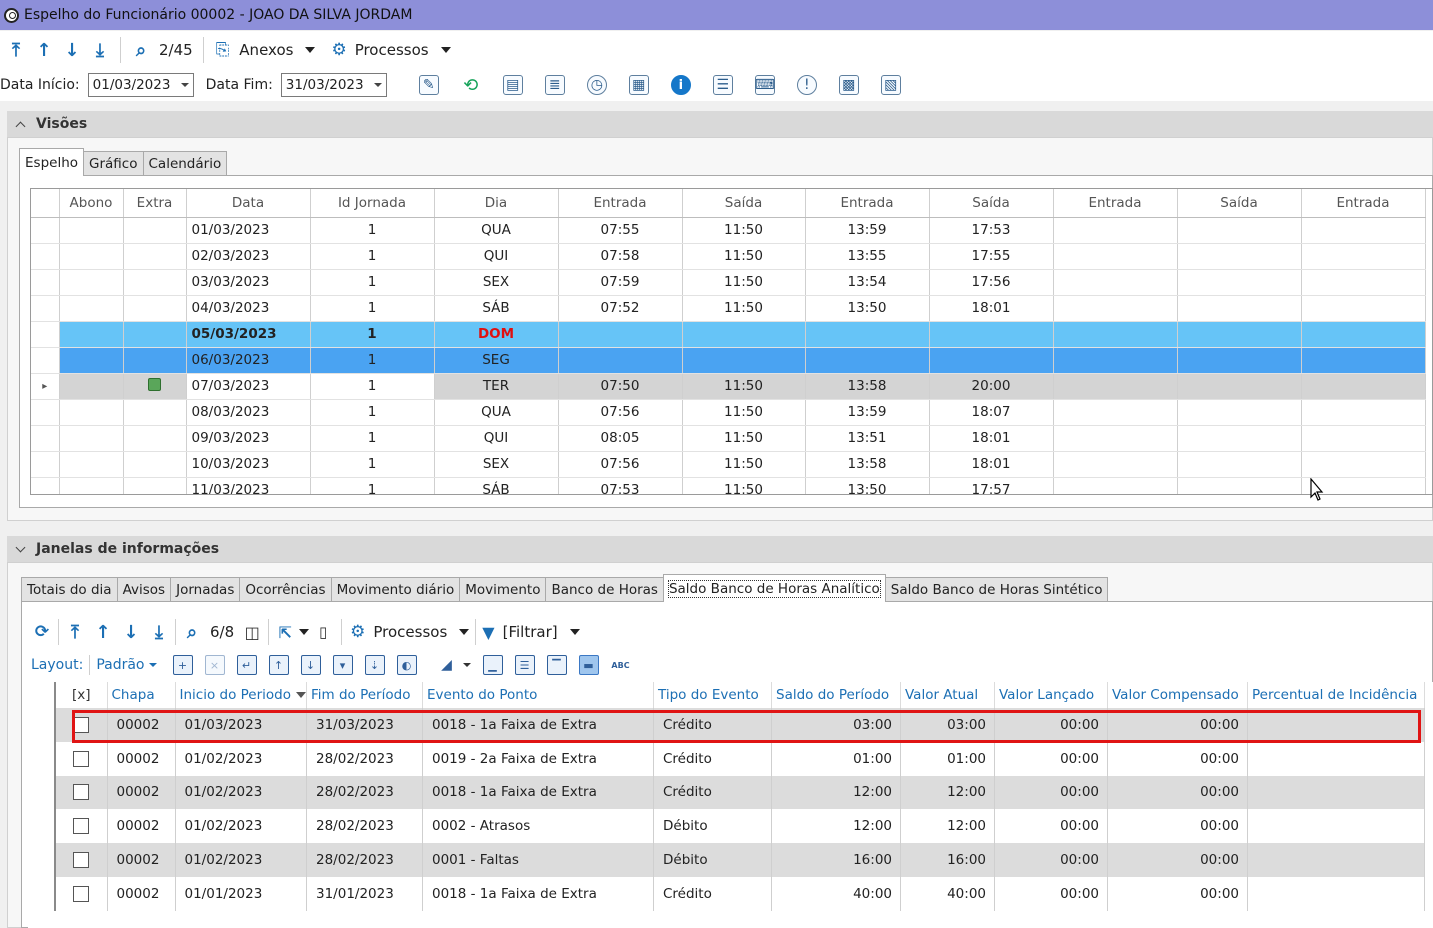  I want to click on cell-tipo: Débito, so click(712, 860).